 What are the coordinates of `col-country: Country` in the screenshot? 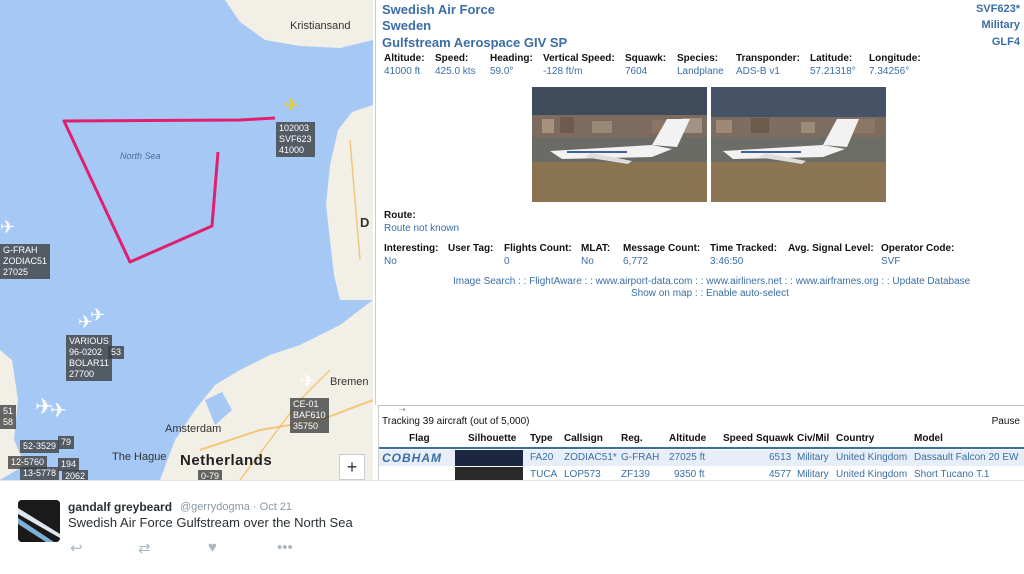 It's located at (855, 438).